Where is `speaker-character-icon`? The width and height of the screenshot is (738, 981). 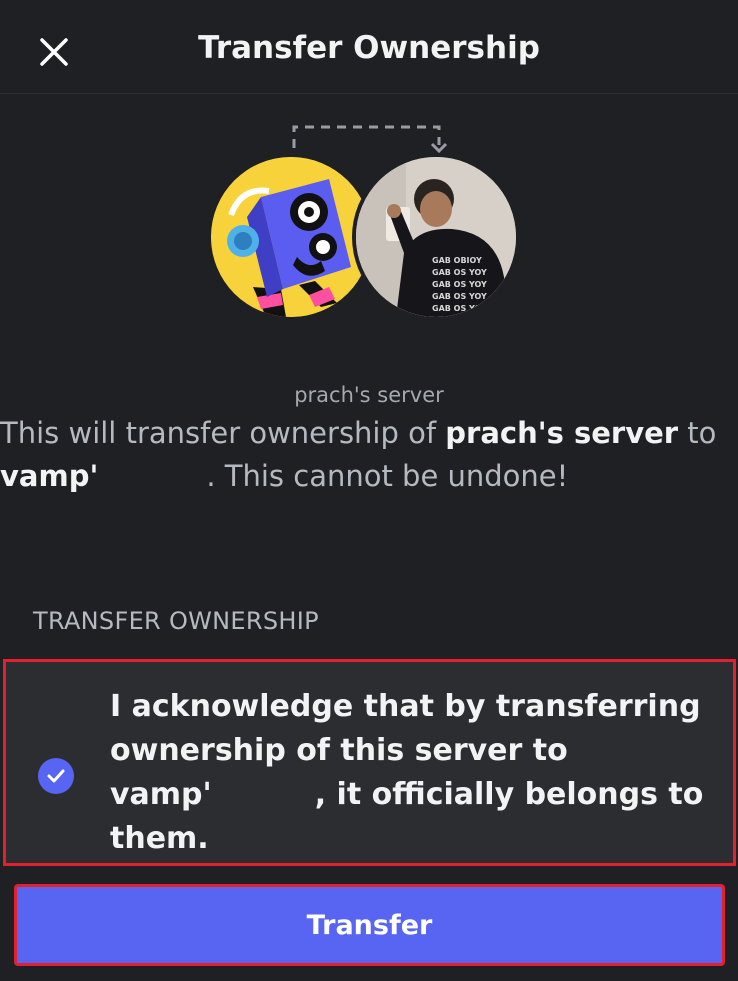 speaker-character-icon is located at coordinates (291, 237).